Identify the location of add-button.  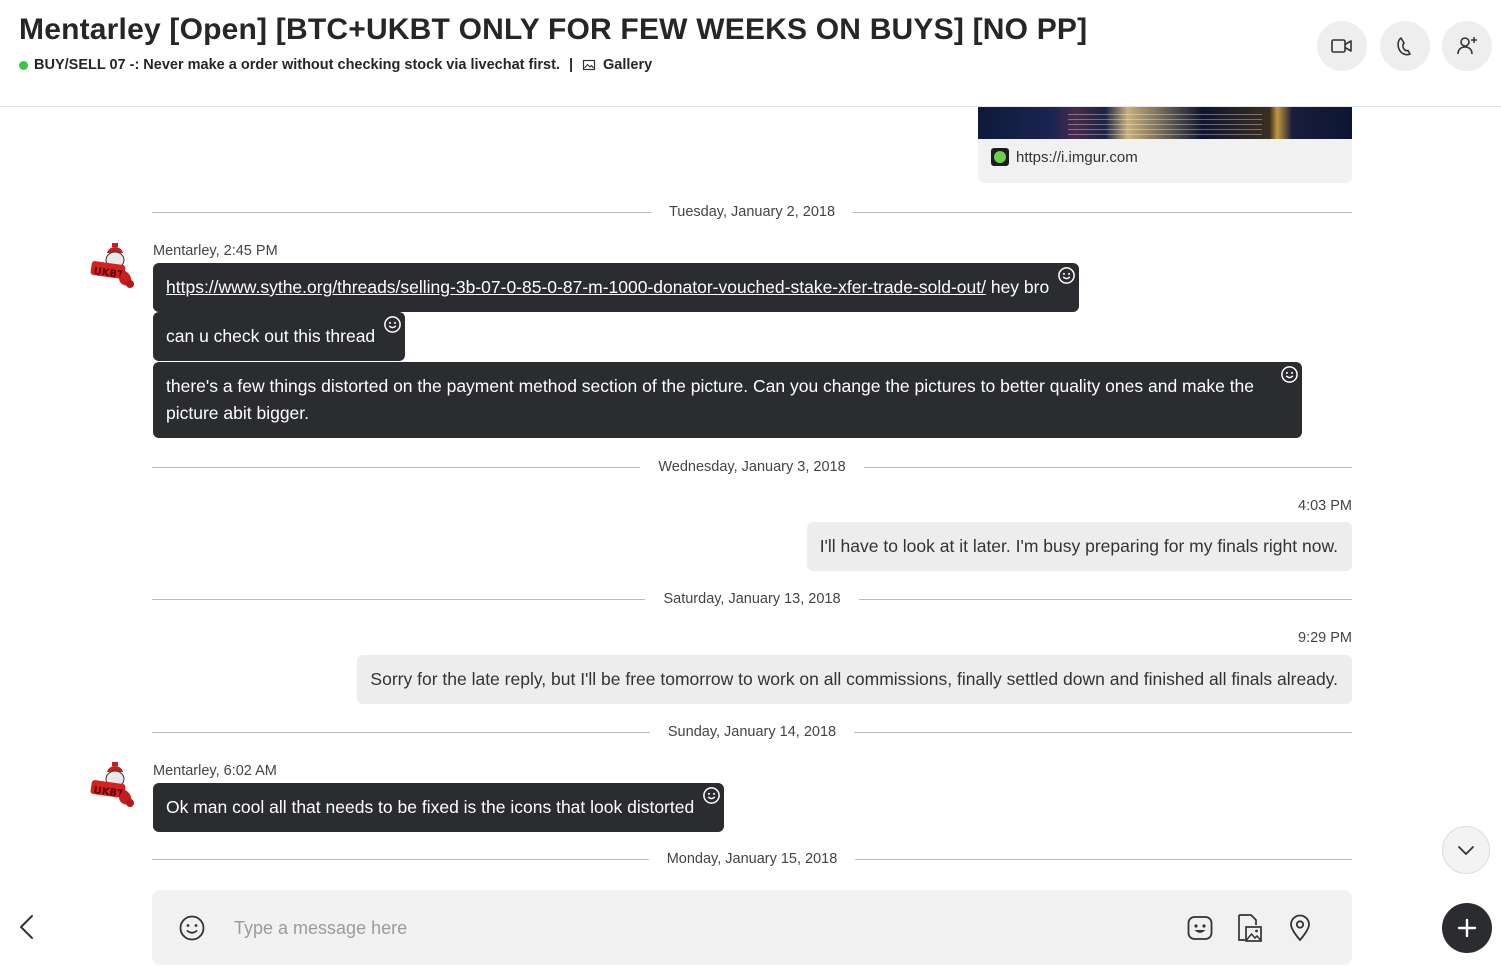
(1467, 928).